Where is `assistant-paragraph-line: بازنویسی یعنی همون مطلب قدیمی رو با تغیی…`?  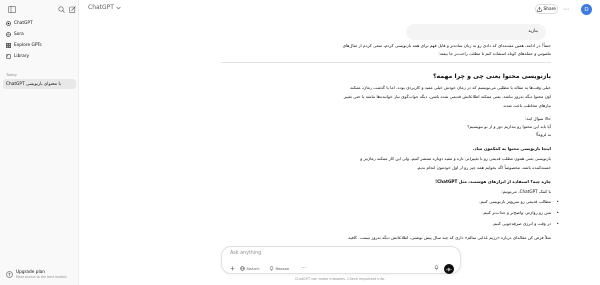
assistant-paragraph-line: بازنویسی یعنی همون مطلب قدیمی رو با تغیی… is located at coordinates (455, 158).